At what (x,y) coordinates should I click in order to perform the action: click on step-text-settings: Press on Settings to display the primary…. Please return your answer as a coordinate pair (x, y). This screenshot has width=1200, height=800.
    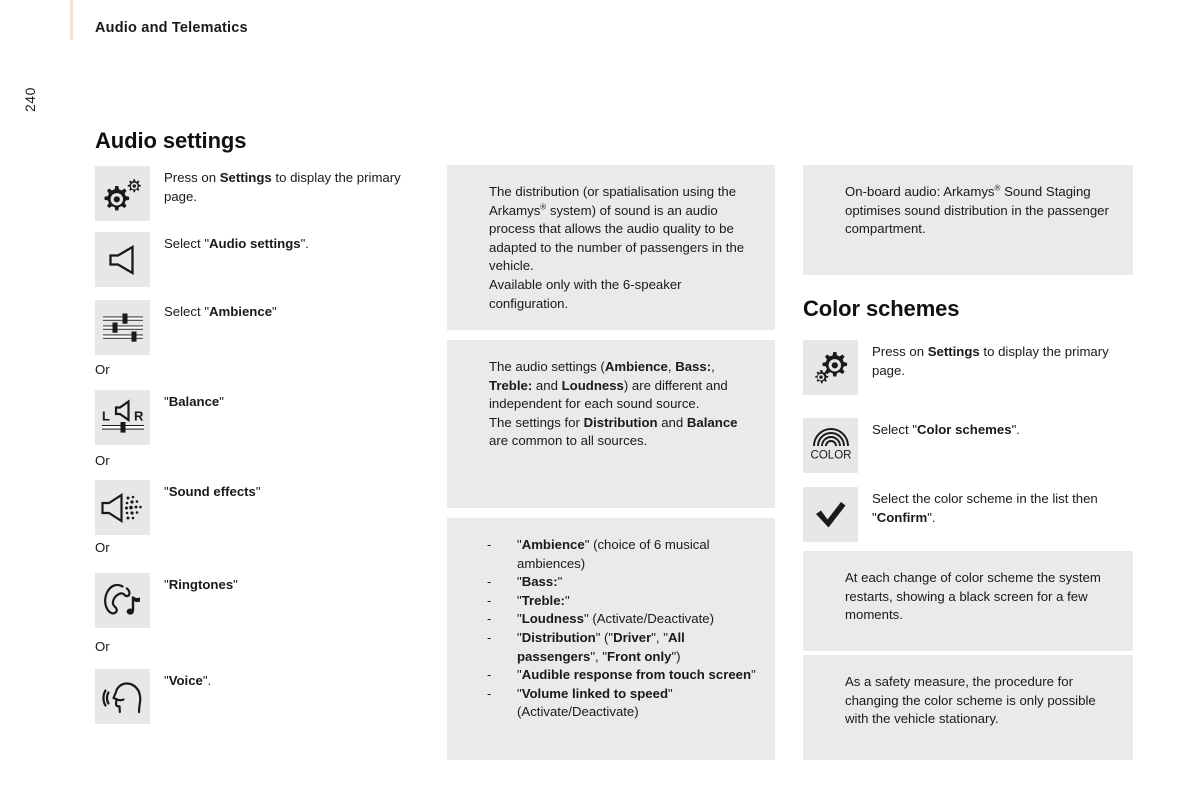
    Looking at the image, I should click on (282, 187).